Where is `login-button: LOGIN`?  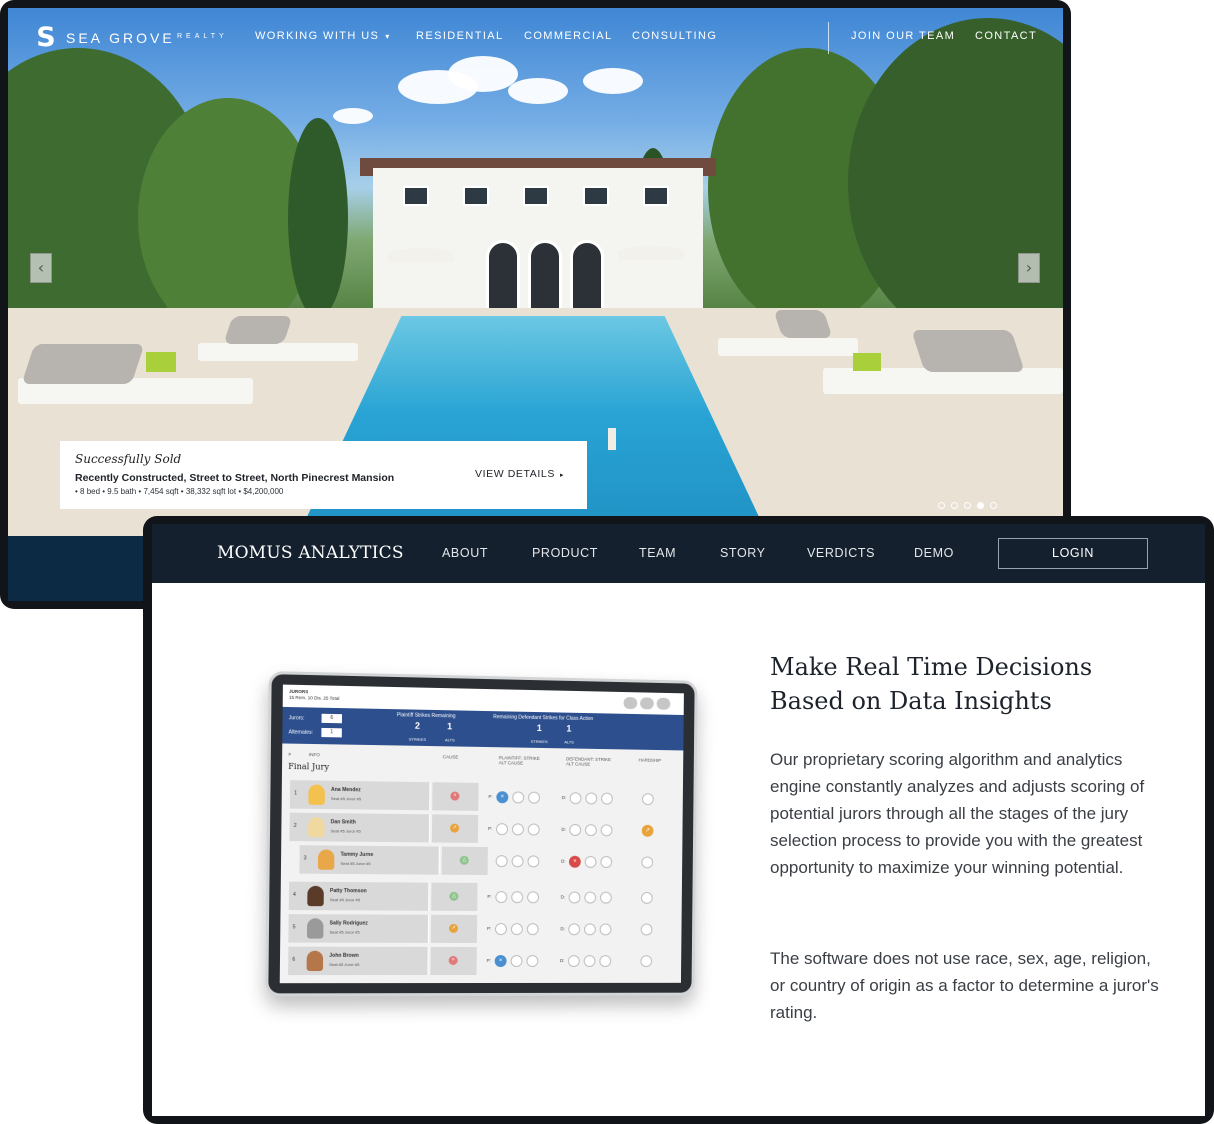
login-button: LOGIN is located at coordinates (1073, 553).